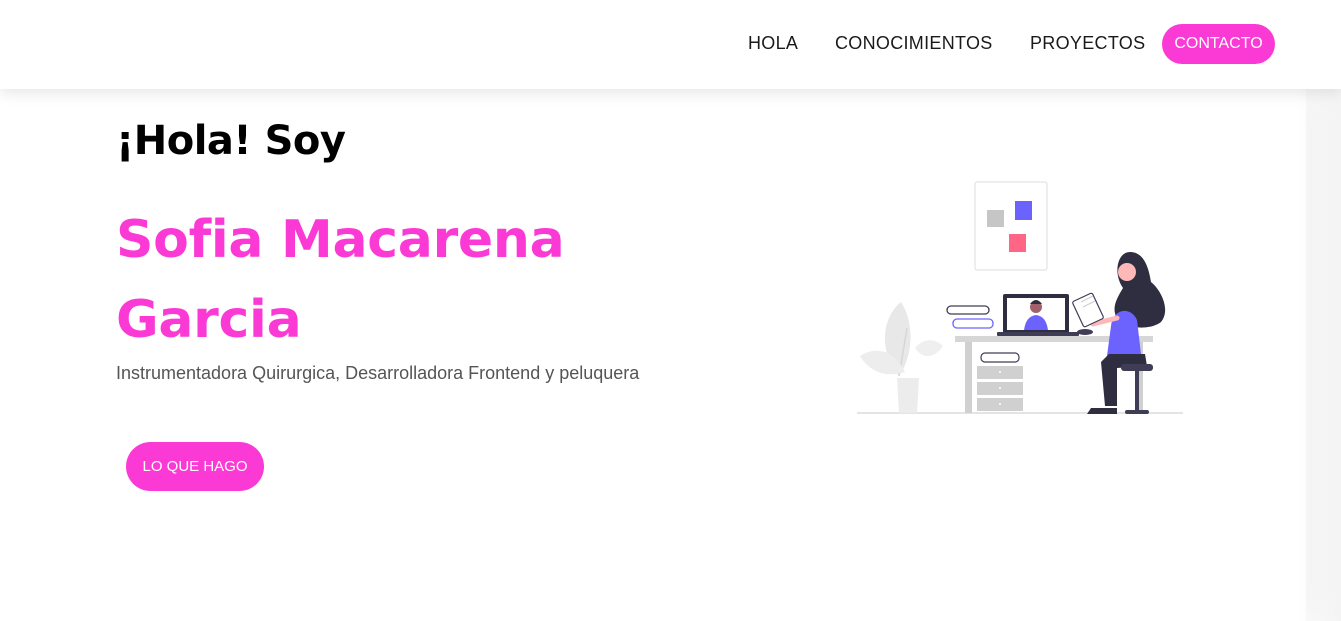  What do you see at coordinates (1038, 315) in the screenshot?
I see `laptop-icon` at bounding box center [1038, 315].